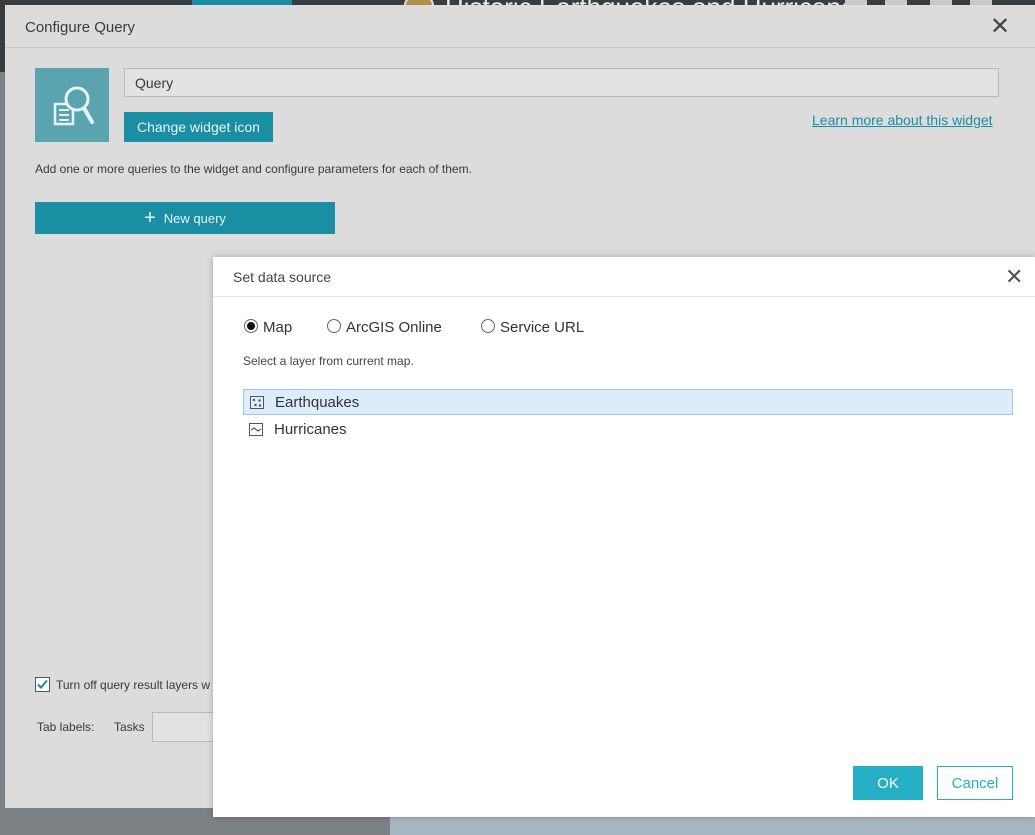  What do you see at coordinates (975, 783) in the screenshot?
I see `cancel-button: Cancel` at bounding box center [975, 783].